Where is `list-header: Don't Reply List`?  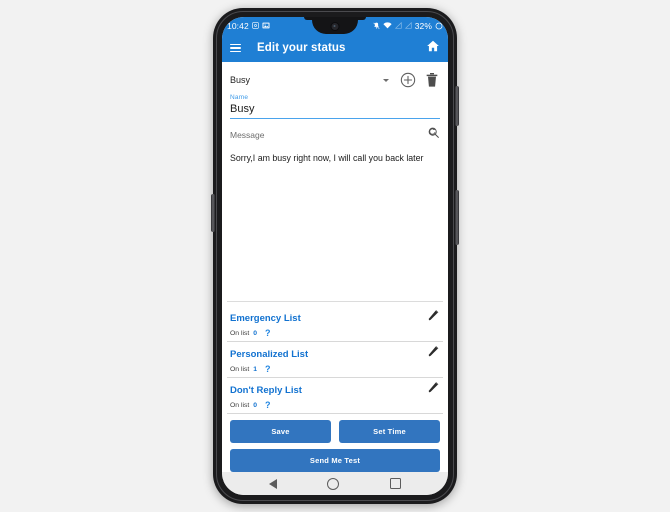 list-header: Don't Reply List is located at coordinates (335, 388).